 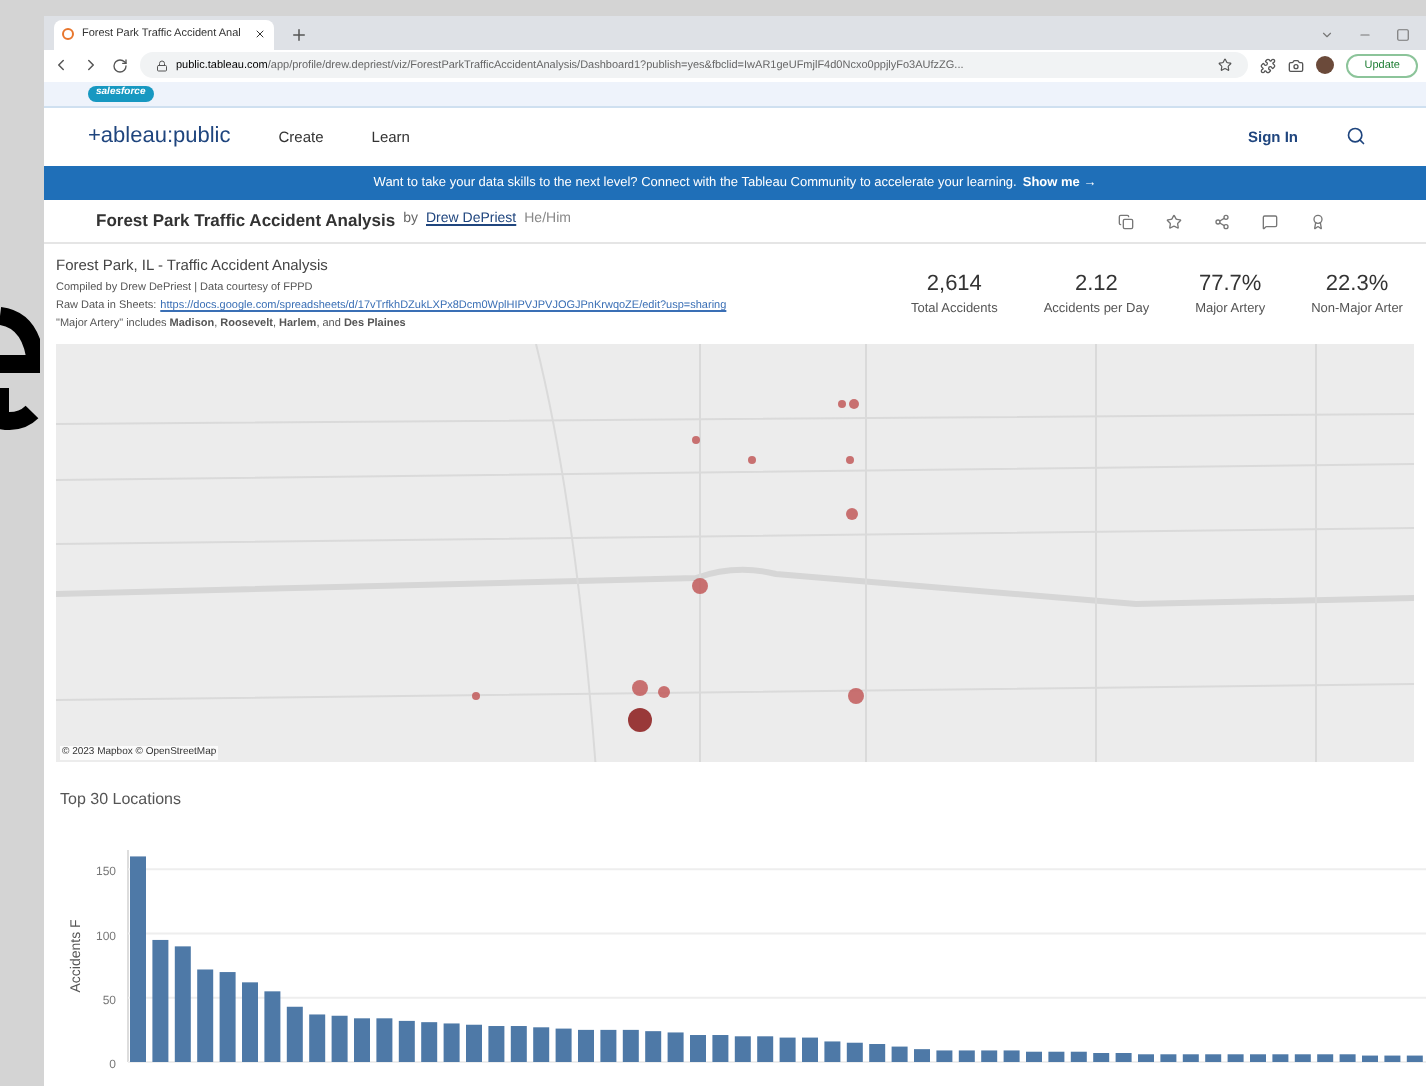 What do you see at coordinates (1174, 221) in the screenshot?
I see `favorite-star-icon` at bounding box center [1174, 221].